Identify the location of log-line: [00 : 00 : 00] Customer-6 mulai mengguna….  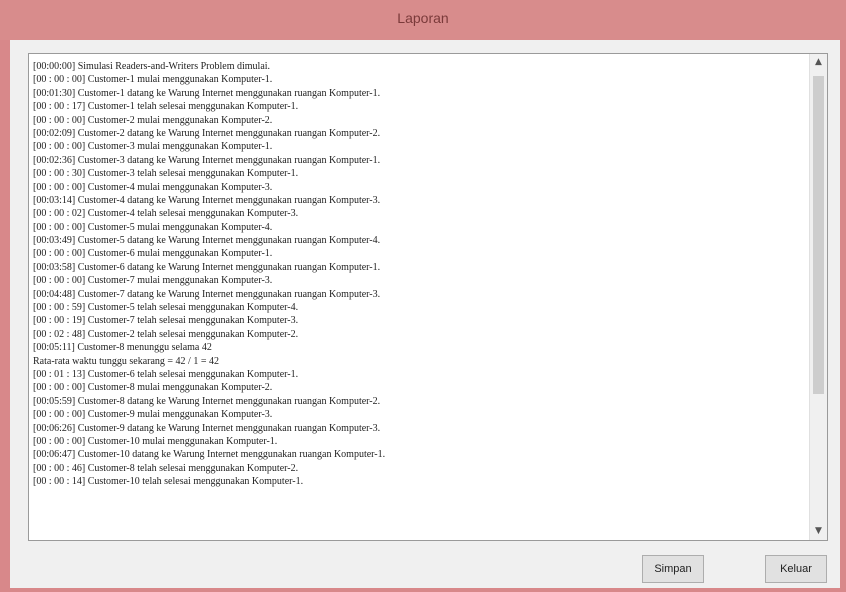
(153, 254).